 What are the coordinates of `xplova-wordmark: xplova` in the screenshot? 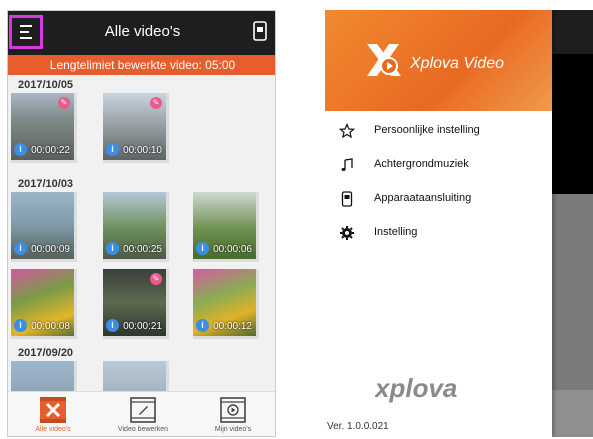 It's located at (416, 388).